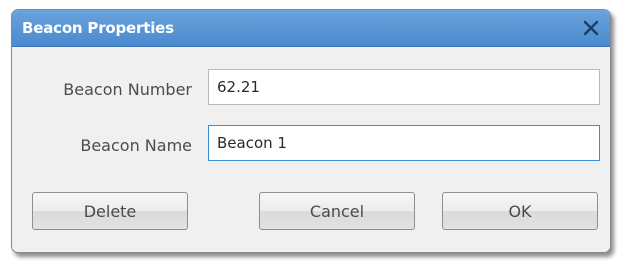  Describe the element at coordinates (404, 143) in the screenshot. I see `beacon-name-input` at that location.